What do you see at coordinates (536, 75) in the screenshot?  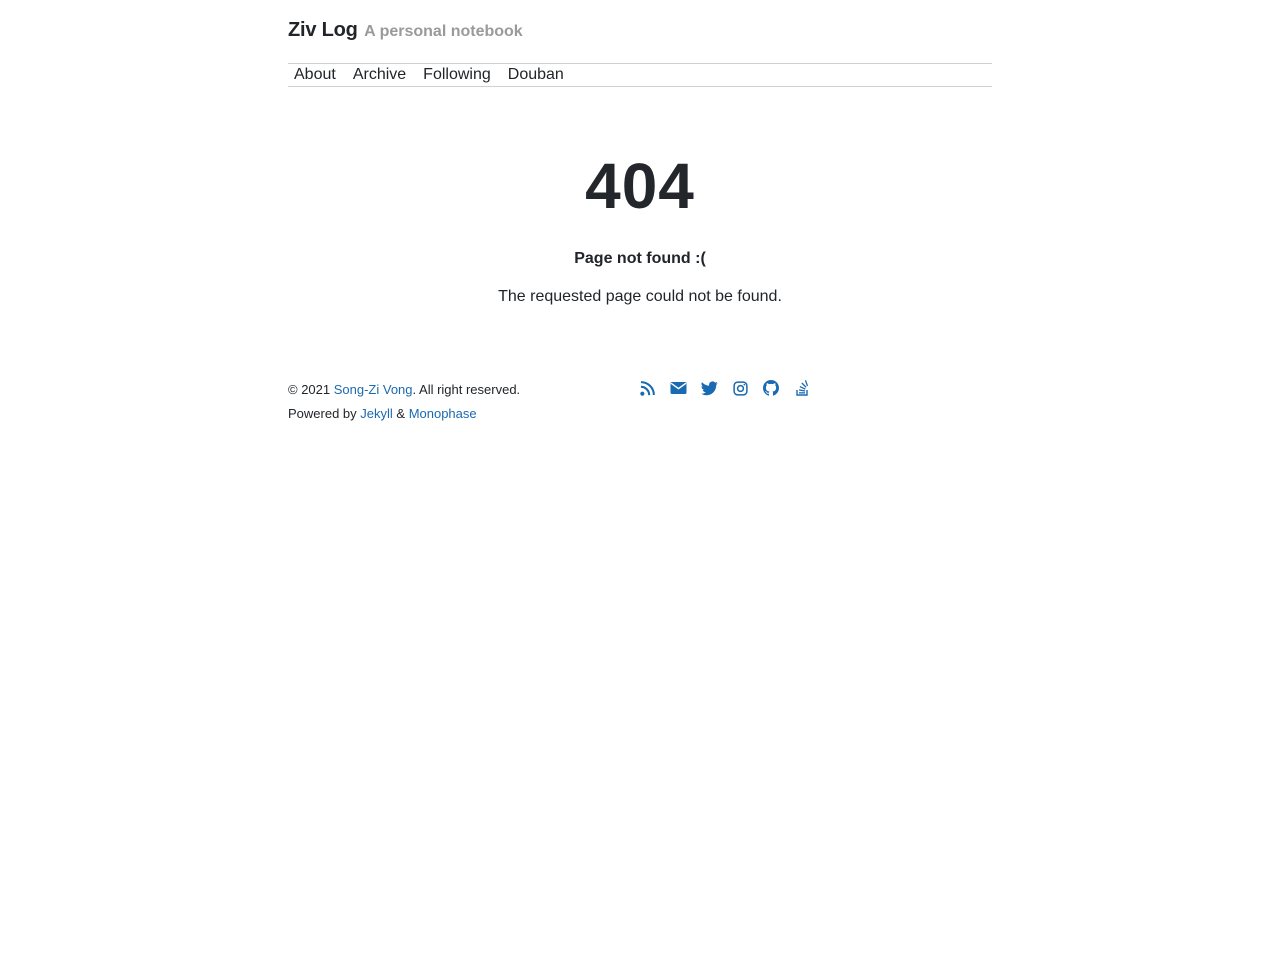 I see `nav-item-douban: Douban` at bounding box center [536, 75].